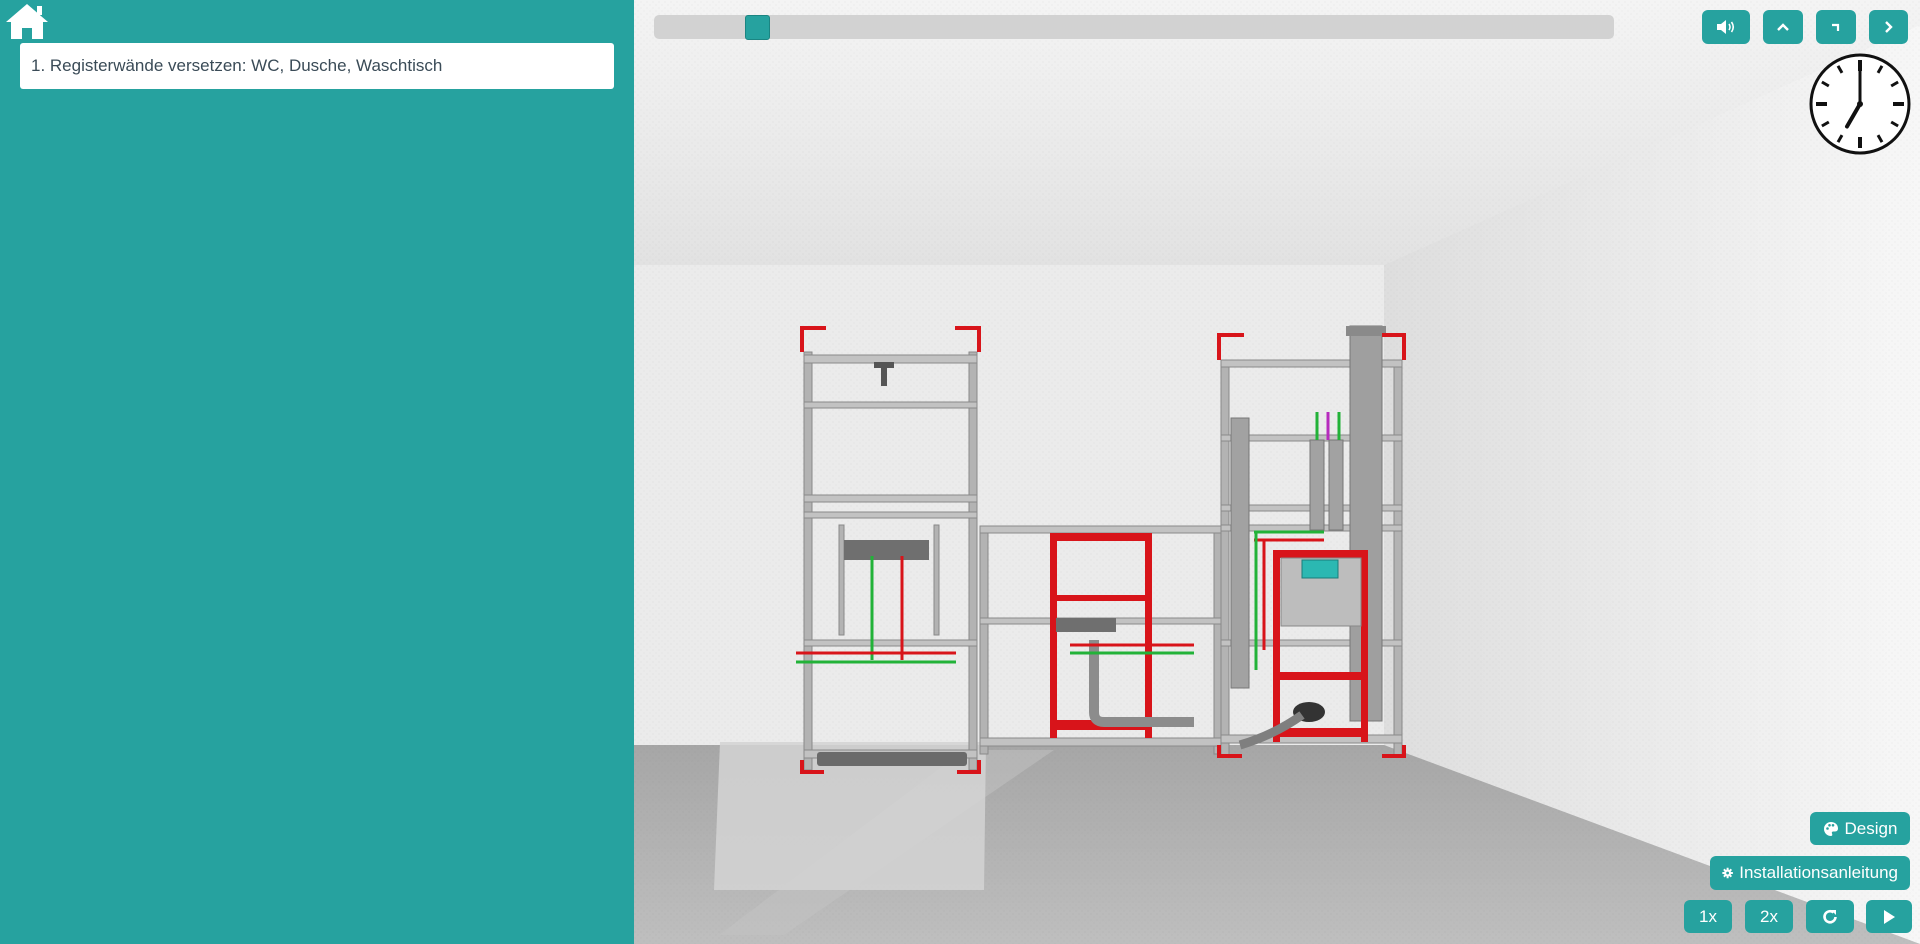  I want to click on speed-1x-button: 1x, so click(1708, 916).